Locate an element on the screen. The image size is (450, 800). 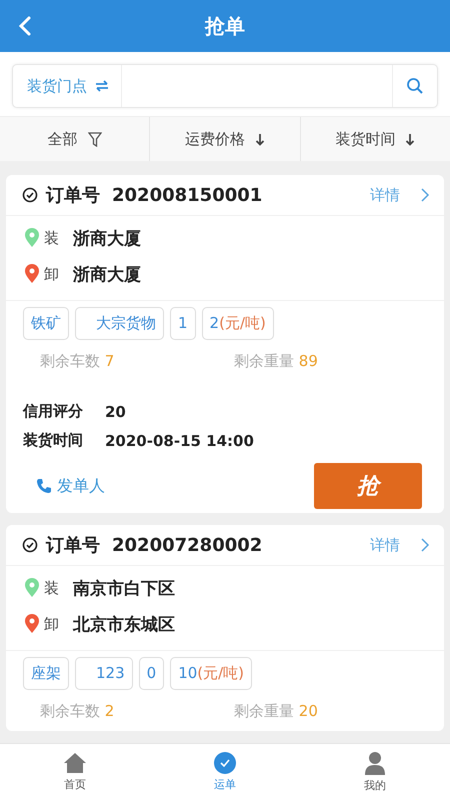
order-number: 202007280002 is located at coordinates (188, 545).